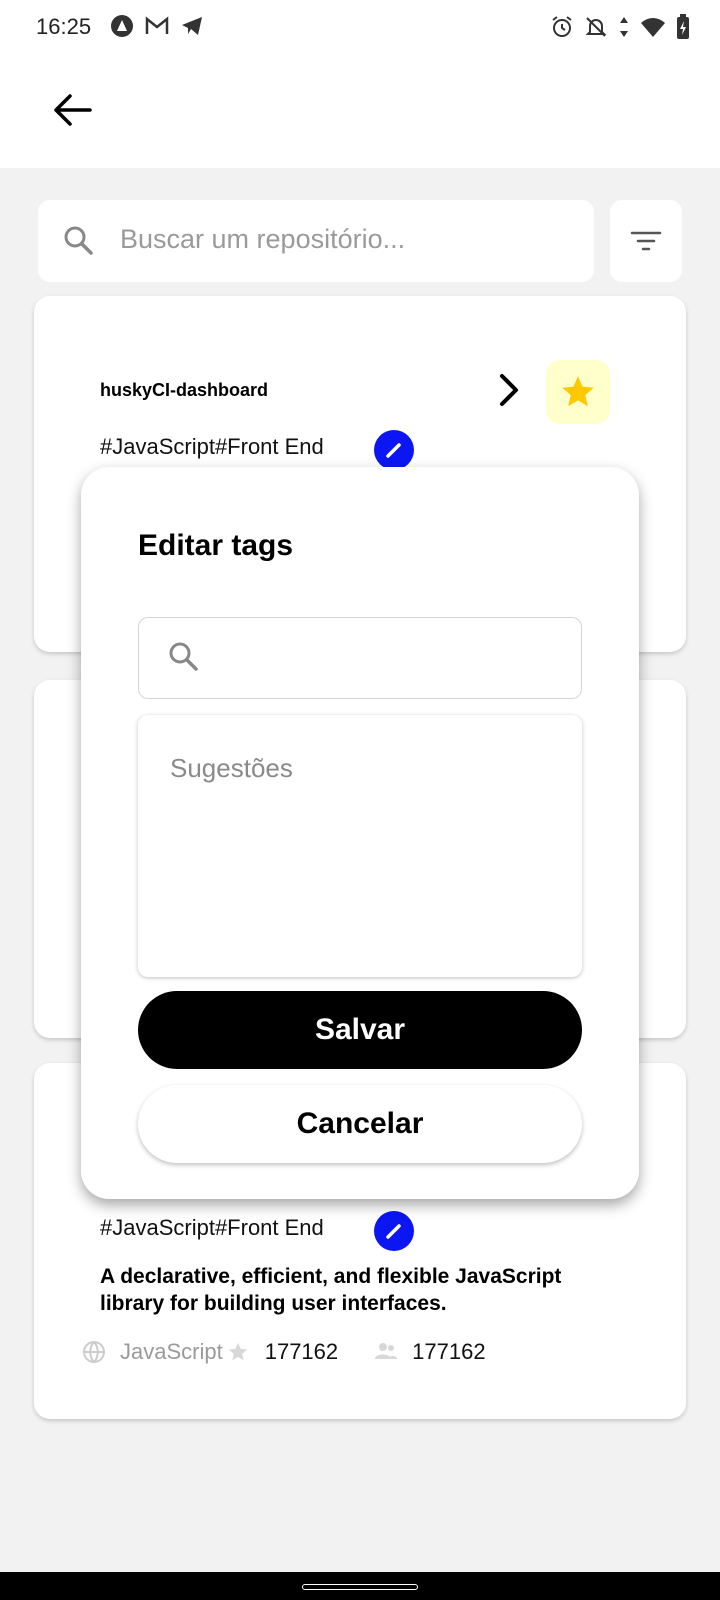 Image resolution: width=720 pixels, height=1600 pixels. I want to click on suggestions-label: Sugestões, so click(231, 768).